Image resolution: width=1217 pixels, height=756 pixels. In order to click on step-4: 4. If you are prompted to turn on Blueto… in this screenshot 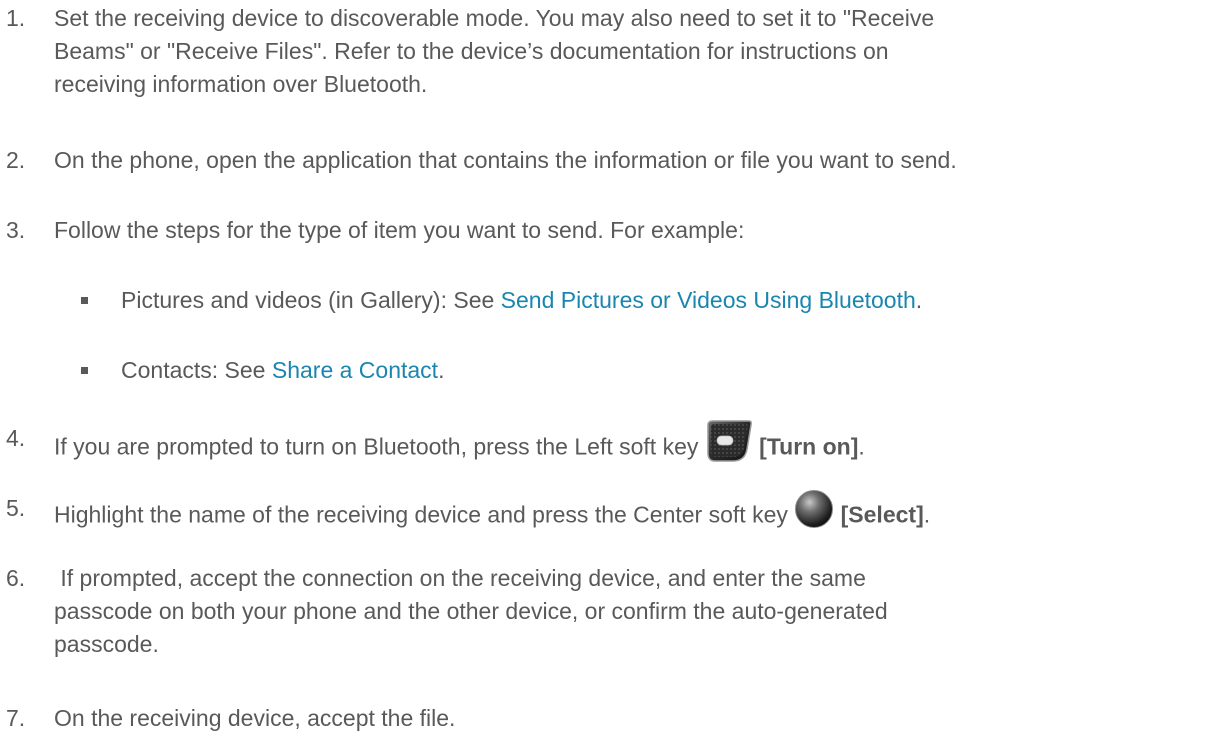, I will do `click(606, 447)`.